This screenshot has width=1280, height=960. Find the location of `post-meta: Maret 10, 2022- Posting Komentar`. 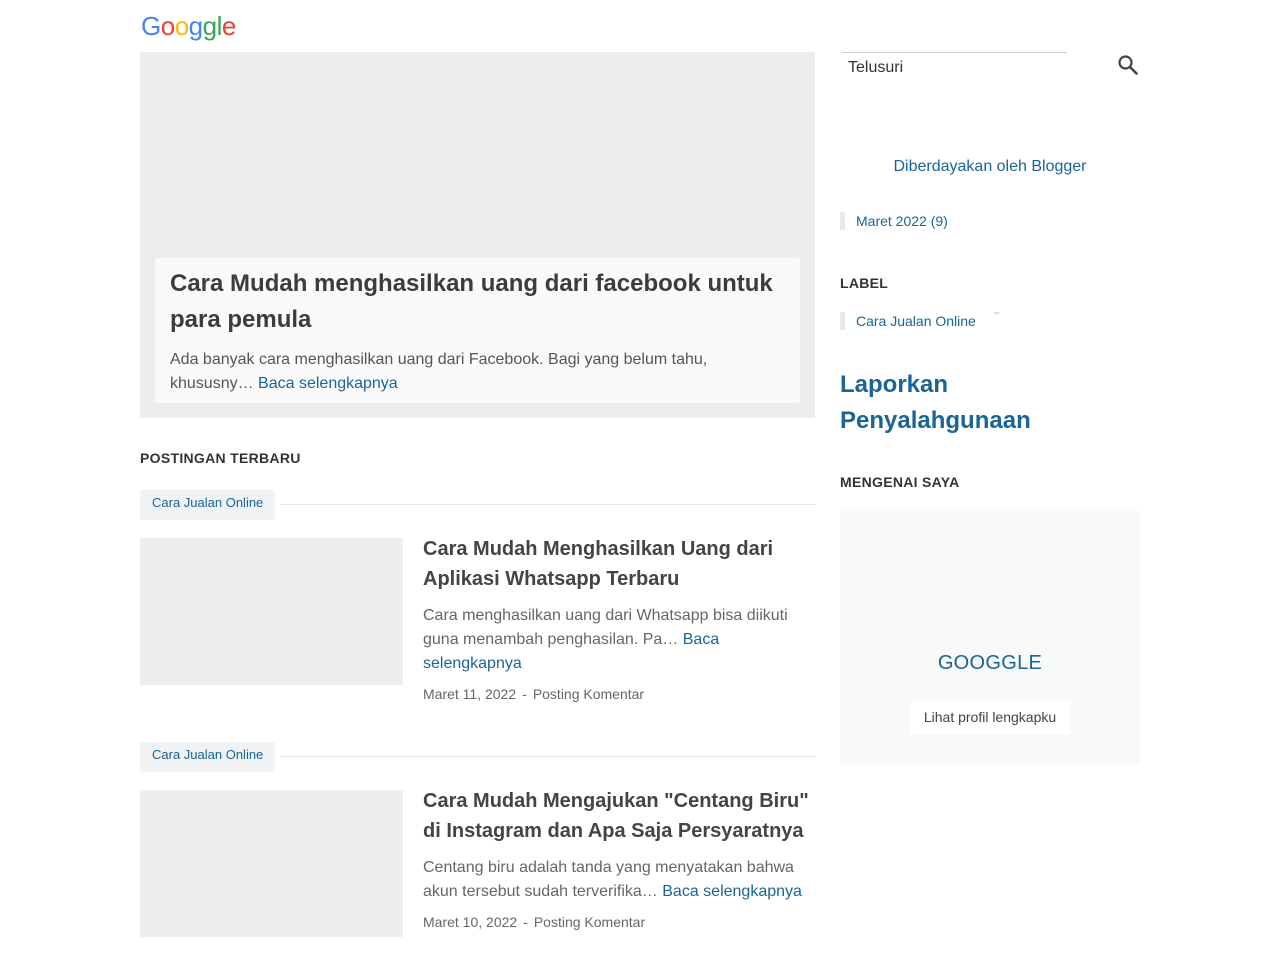

post-meta: Maret 10, 2022- Posting Komentar is located at coordinates (620, 922).